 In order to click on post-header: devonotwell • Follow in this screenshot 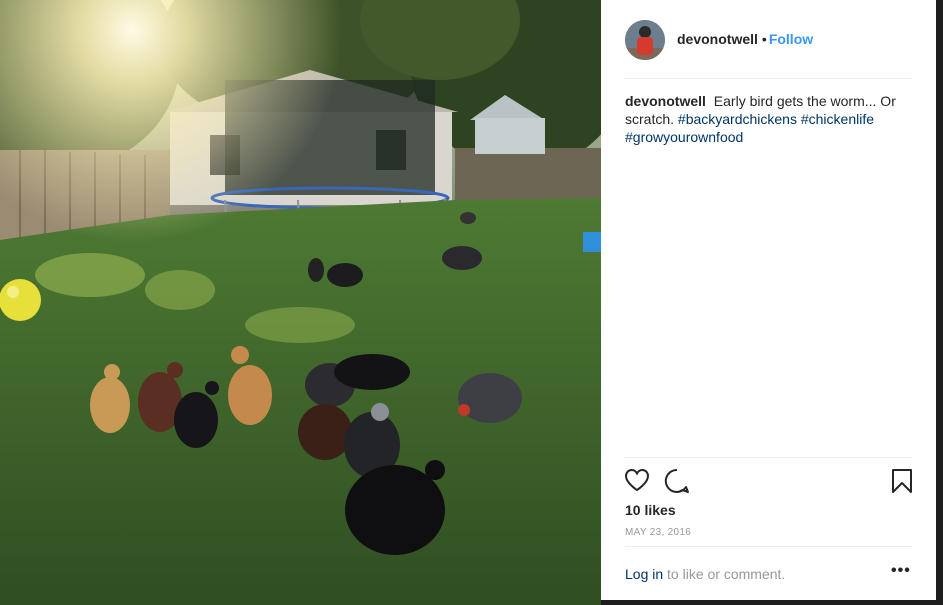, I will do `click(768, 39)`.